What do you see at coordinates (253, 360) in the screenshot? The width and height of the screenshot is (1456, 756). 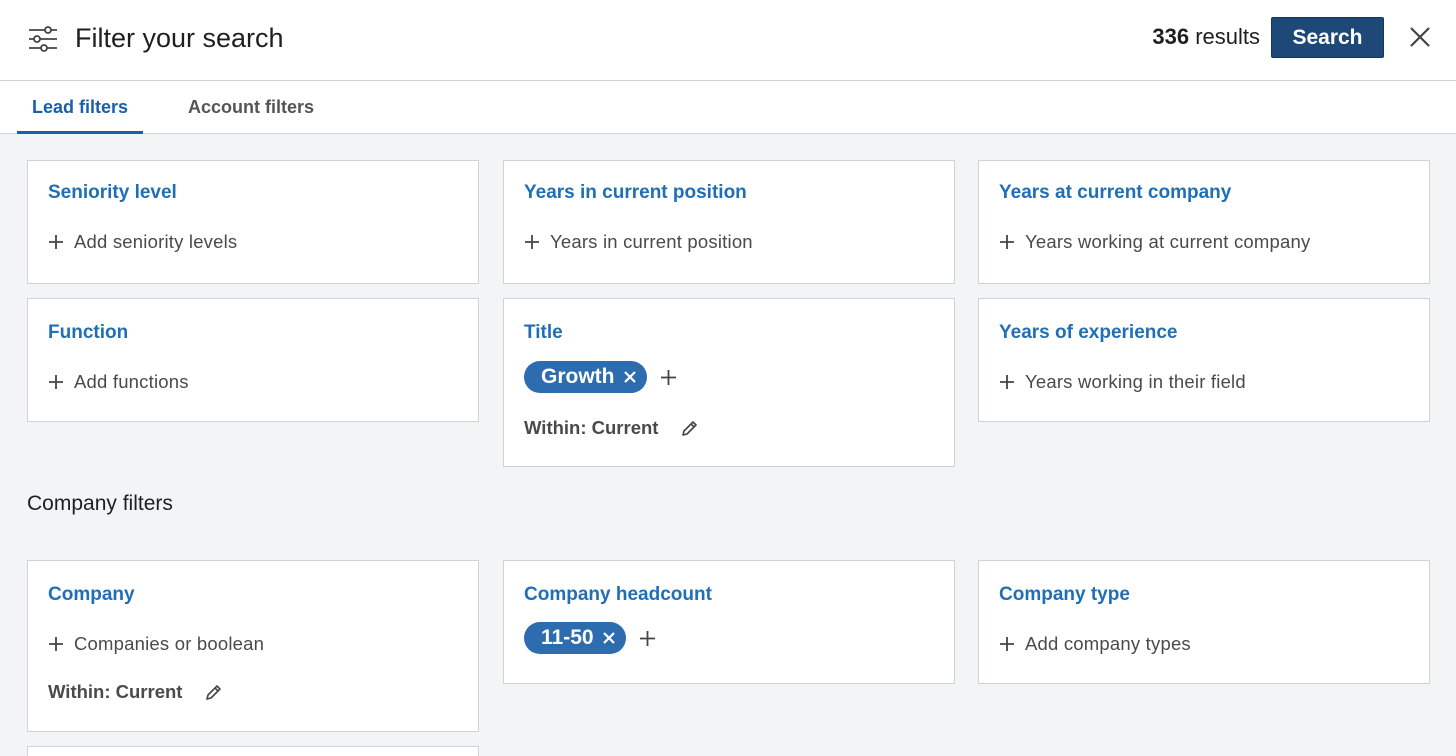 I see `function-filter-card: Function Add functions` at bounding box center [253, 360].